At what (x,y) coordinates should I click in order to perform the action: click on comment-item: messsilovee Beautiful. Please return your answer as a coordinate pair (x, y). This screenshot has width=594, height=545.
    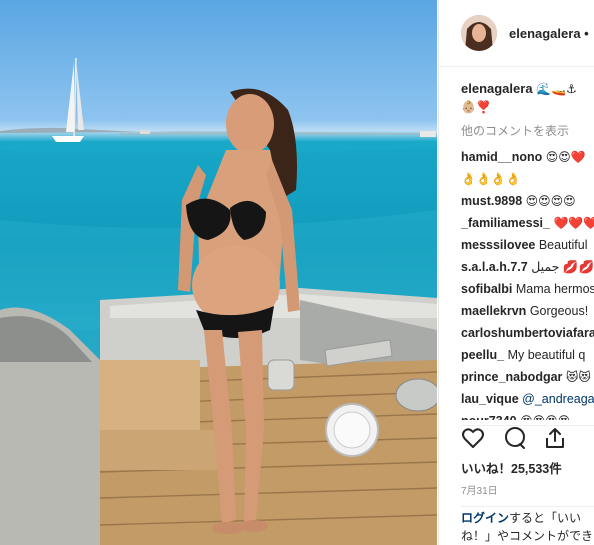
    Looking at the image, I should click on (527, 245).